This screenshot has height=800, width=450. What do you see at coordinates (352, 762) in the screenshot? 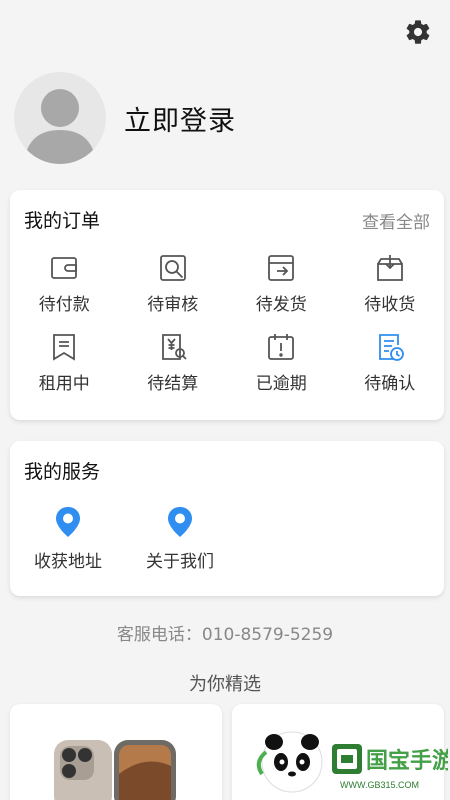
I see `watermark-logo: 国宝手游网 WWW.GB315.COM` at bounding box center [352, 762].